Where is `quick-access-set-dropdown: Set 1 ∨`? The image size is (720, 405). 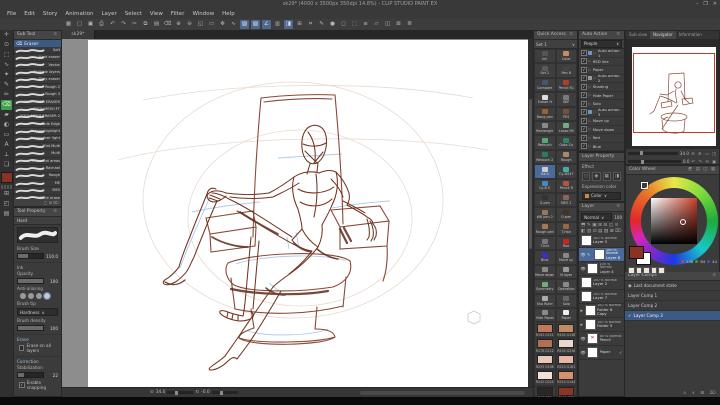 quick-access-set-dropdown: Set 1 ∨ is located at coordinates (555, 44).